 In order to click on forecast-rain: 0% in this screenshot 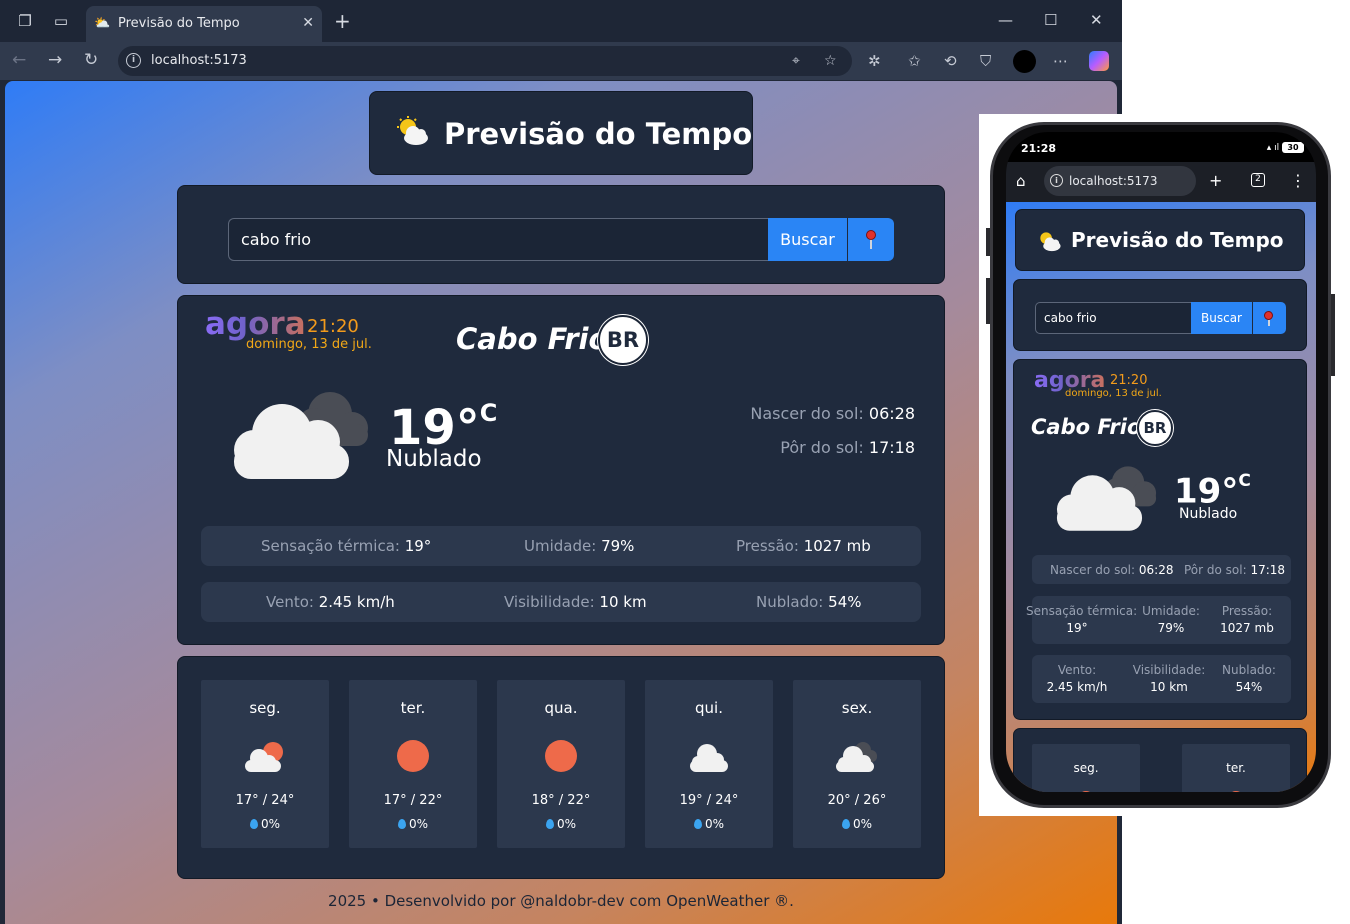, I will do `click(857, 824)`.